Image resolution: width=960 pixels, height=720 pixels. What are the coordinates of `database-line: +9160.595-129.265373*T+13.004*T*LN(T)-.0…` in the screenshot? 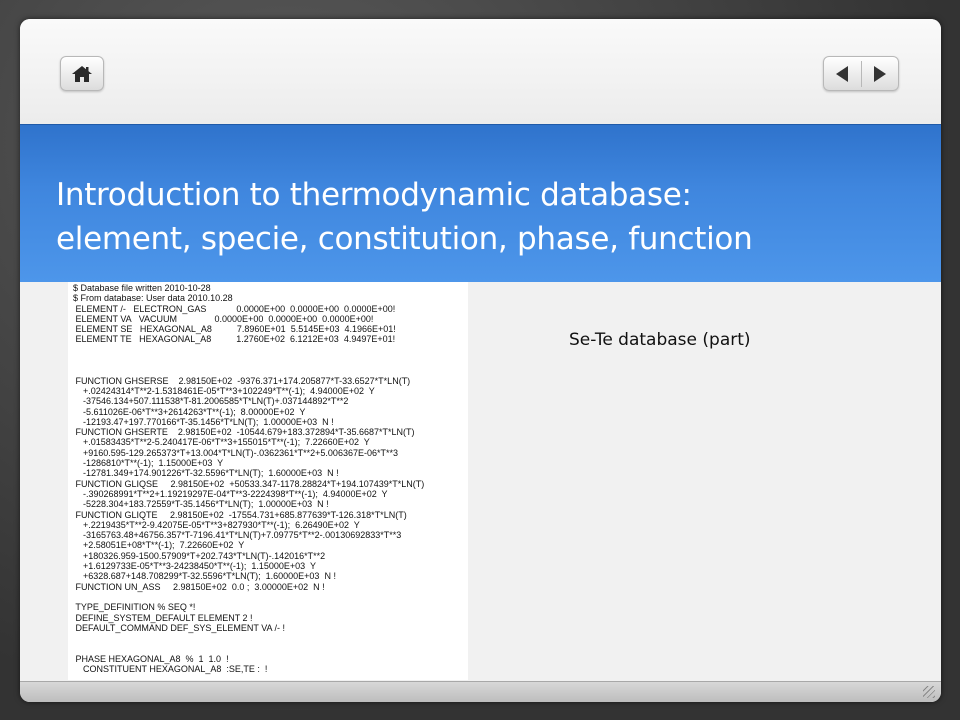 It's located at (235, 452).